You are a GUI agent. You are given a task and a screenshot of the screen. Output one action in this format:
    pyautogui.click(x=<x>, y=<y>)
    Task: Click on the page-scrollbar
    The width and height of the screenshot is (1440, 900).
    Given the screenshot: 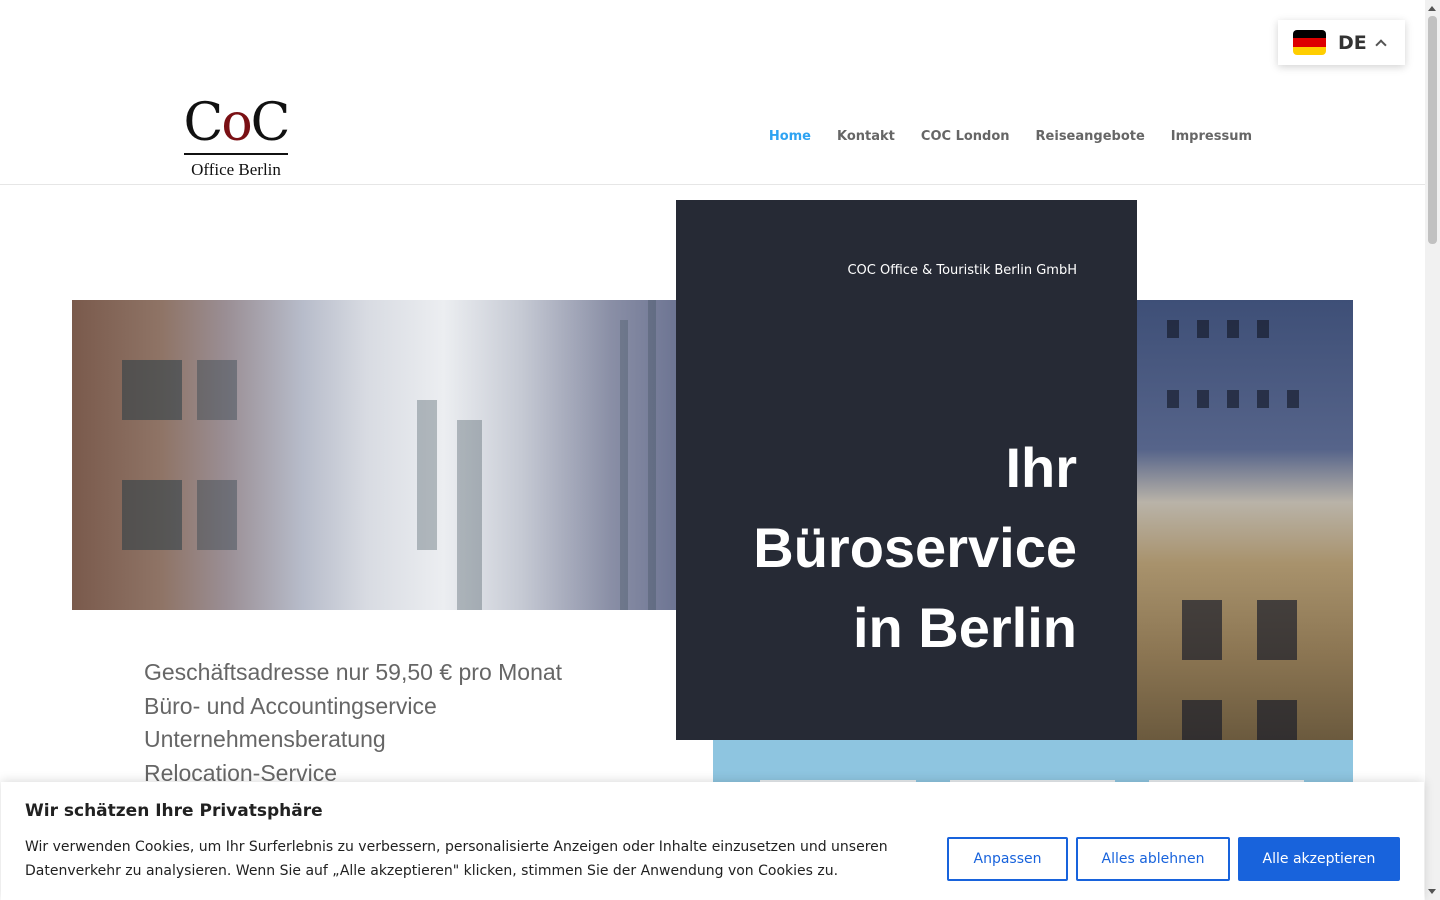 What is the action you would take?
    pyautogui.click(x=1432, y=450)
    